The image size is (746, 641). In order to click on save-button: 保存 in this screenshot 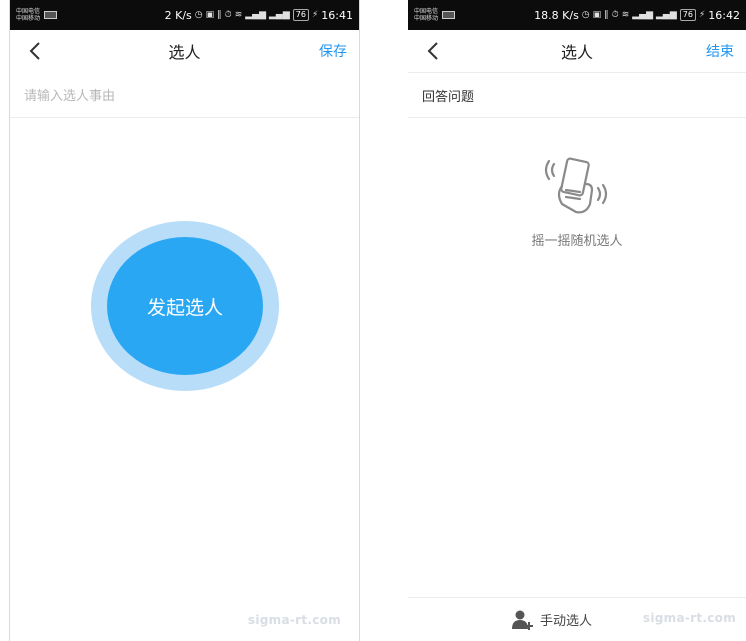, I will do `click(333, 51)`.